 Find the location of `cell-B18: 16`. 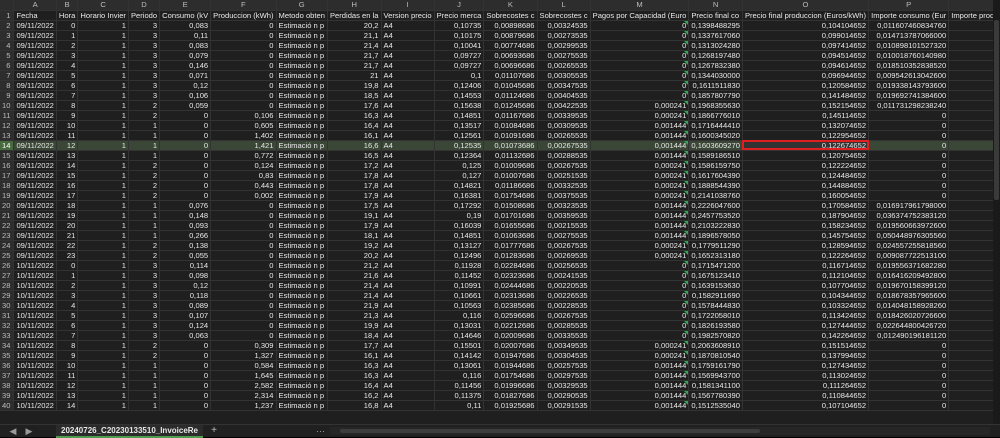

cell-B18: 16 is located at coordinates (67, 185).